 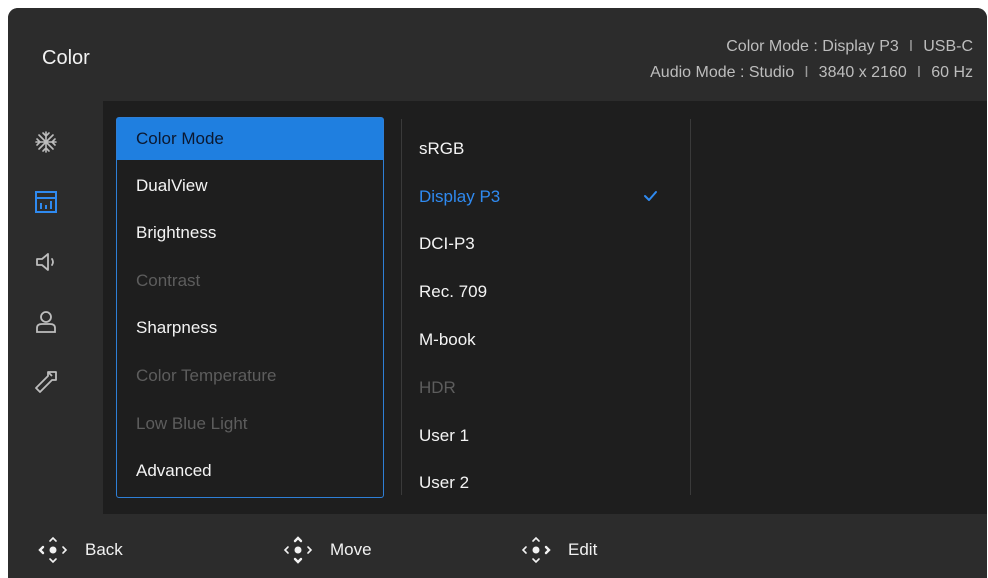 I want to click on option-m-book: M-book, so click(x=539, y=340).